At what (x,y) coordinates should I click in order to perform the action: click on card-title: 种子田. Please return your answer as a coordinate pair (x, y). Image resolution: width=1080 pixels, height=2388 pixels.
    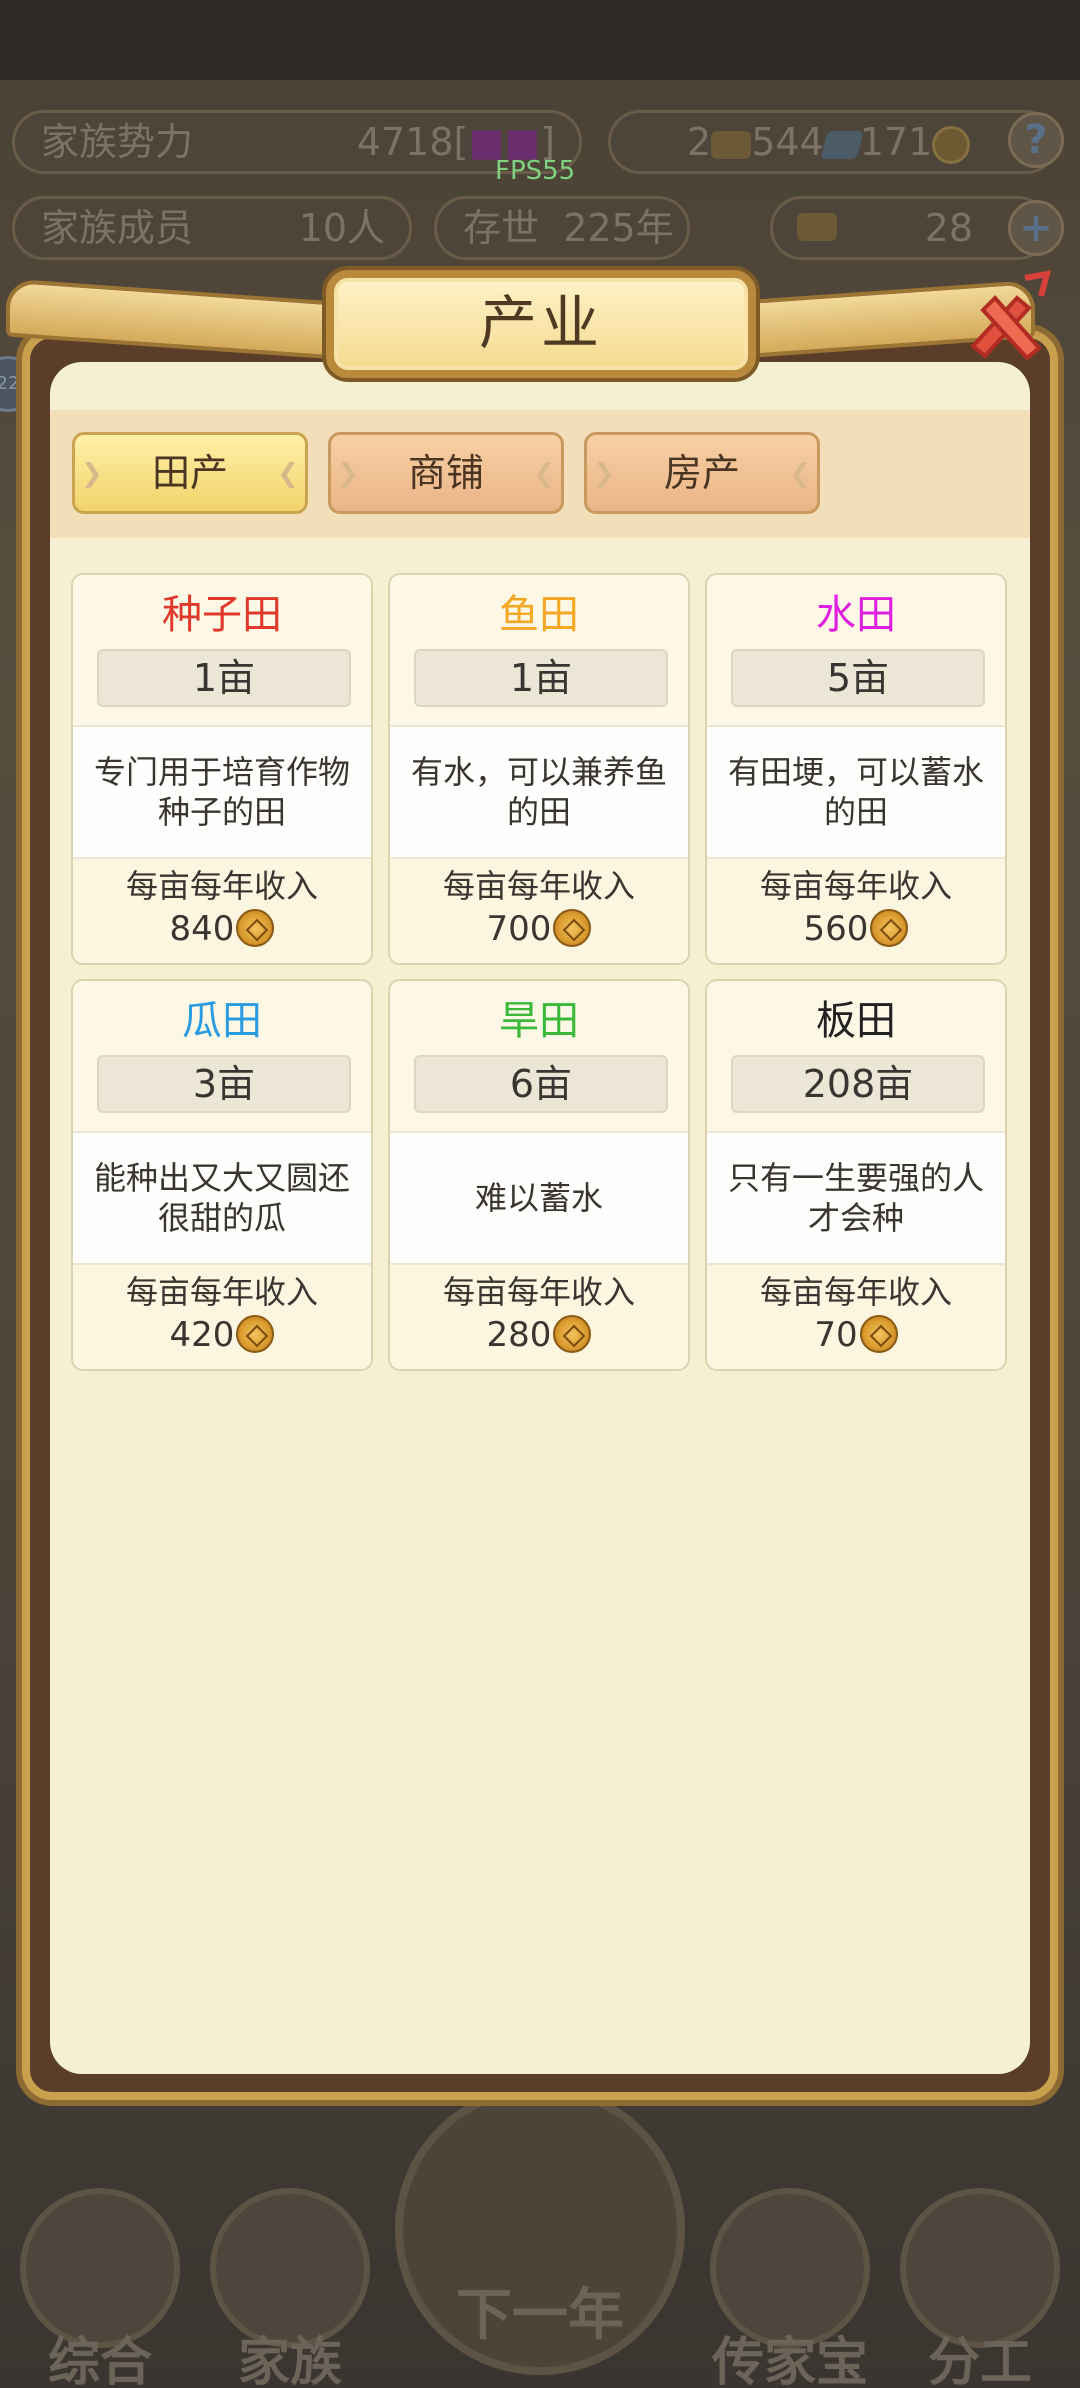
    Looking at the image, I should click on (222, 615).